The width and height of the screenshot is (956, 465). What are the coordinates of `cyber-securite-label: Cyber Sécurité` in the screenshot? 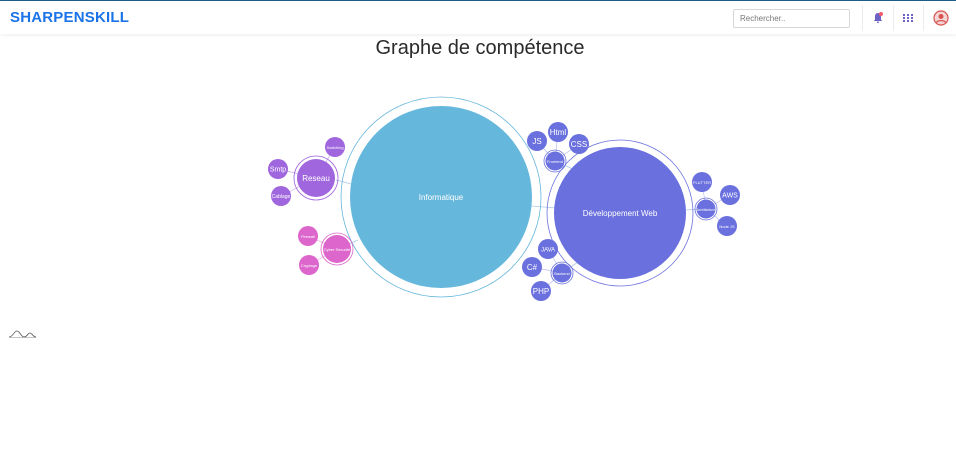 It's located at (337, 249).